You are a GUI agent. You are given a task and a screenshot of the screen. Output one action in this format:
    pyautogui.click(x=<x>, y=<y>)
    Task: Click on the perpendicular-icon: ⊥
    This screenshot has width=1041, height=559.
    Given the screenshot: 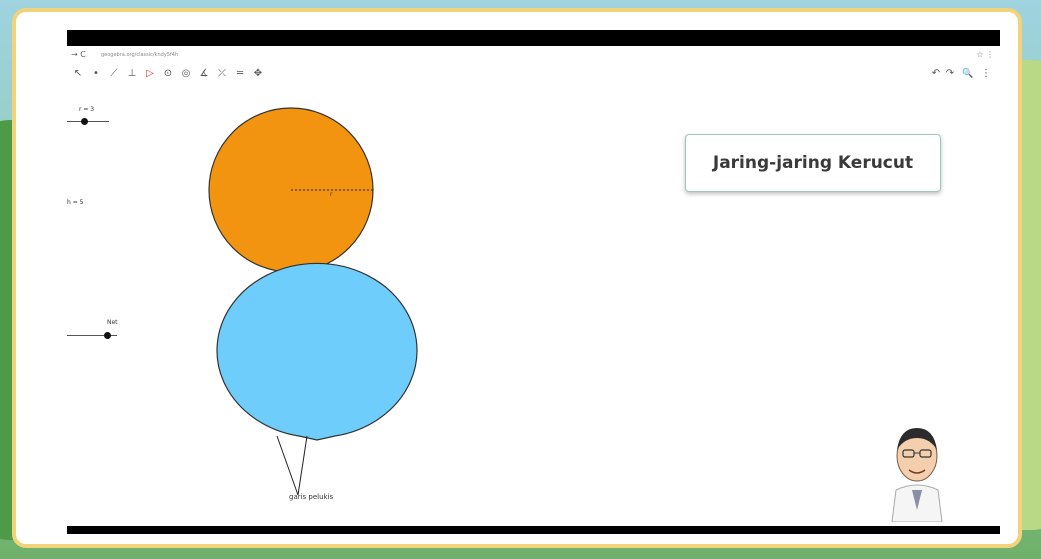 What is the action you would take?
    pyautogui.click(x=132, y=74)
    